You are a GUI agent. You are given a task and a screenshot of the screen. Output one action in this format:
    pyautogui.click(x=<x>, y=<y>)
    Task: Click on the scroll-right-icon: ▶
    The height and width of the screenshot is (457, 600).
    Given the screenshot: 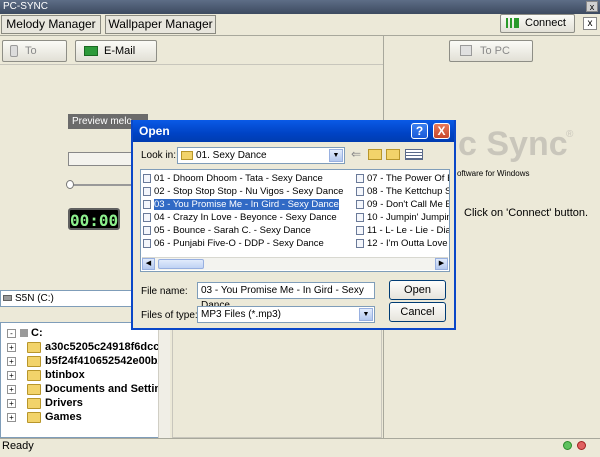 What is the action you would take?
    pyautogui.click(x=441, y=264)
    